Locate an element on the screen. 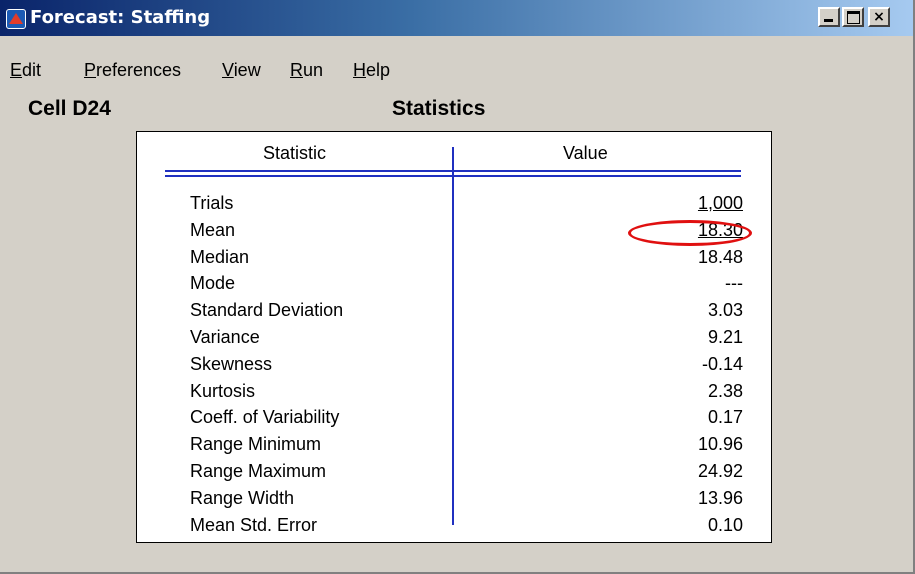 This screenshot has height=574, width=915. column-header-statistic: Statistic is located at coordinates (295, 153).